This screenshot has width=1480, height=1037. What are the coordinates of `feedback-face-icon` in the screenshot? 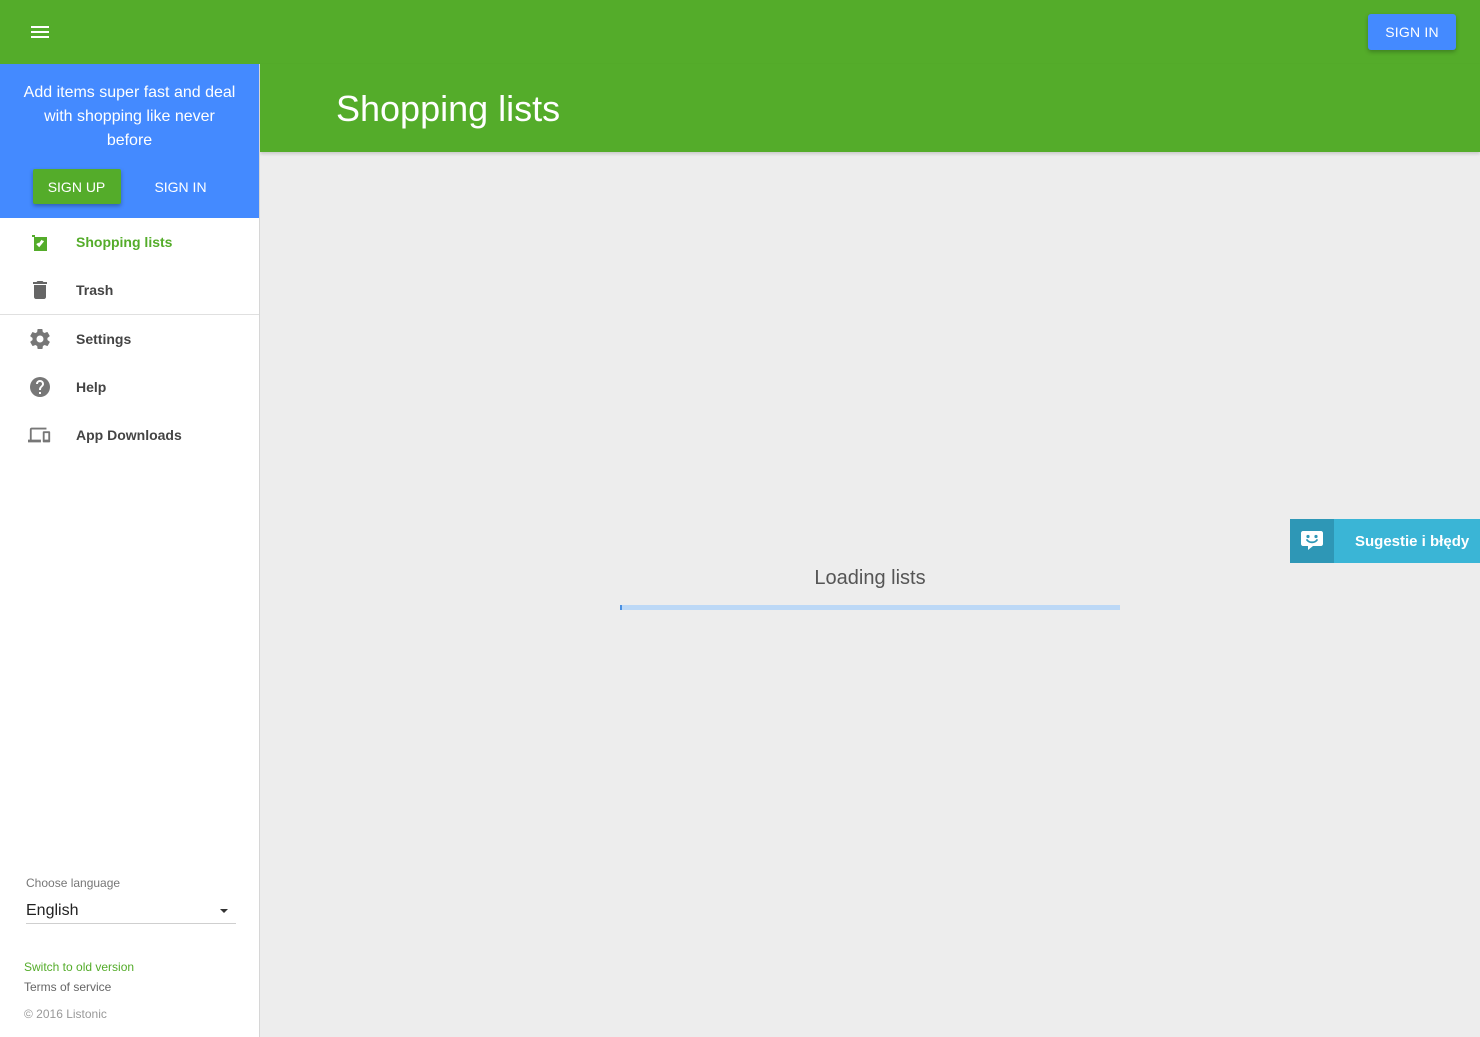 It's located at (1312, 541).